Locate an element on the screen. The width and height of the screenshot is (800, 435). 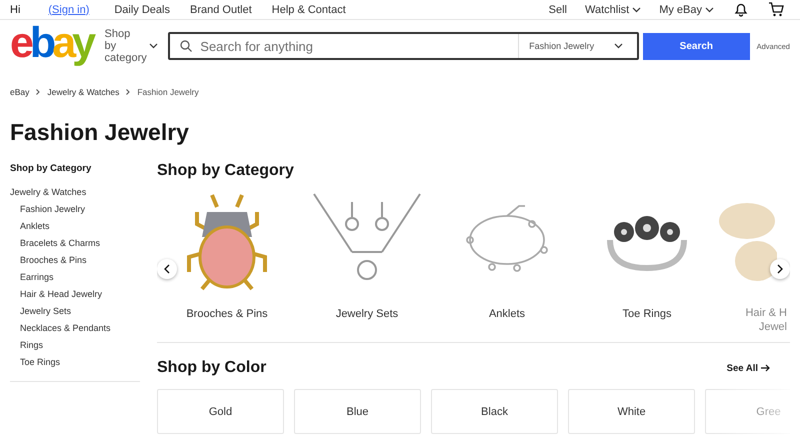
sidebar-item: Anklets is located at coordinates (75, 226).